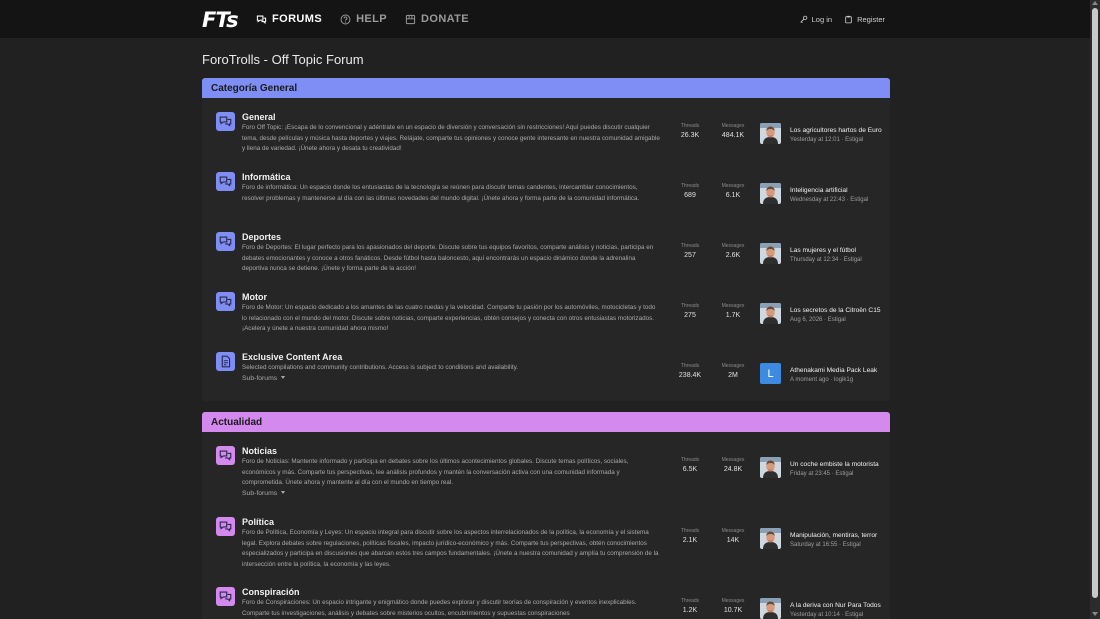  I want to click on scroll-down-arrow-icon, so click(1095, 614).